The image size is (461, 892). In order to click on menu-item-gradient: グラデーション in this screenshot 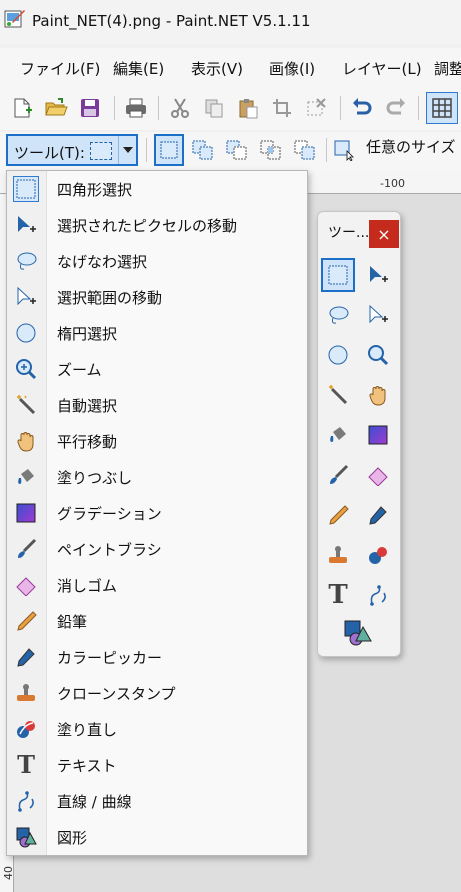, I will do `click(157, 513)`.